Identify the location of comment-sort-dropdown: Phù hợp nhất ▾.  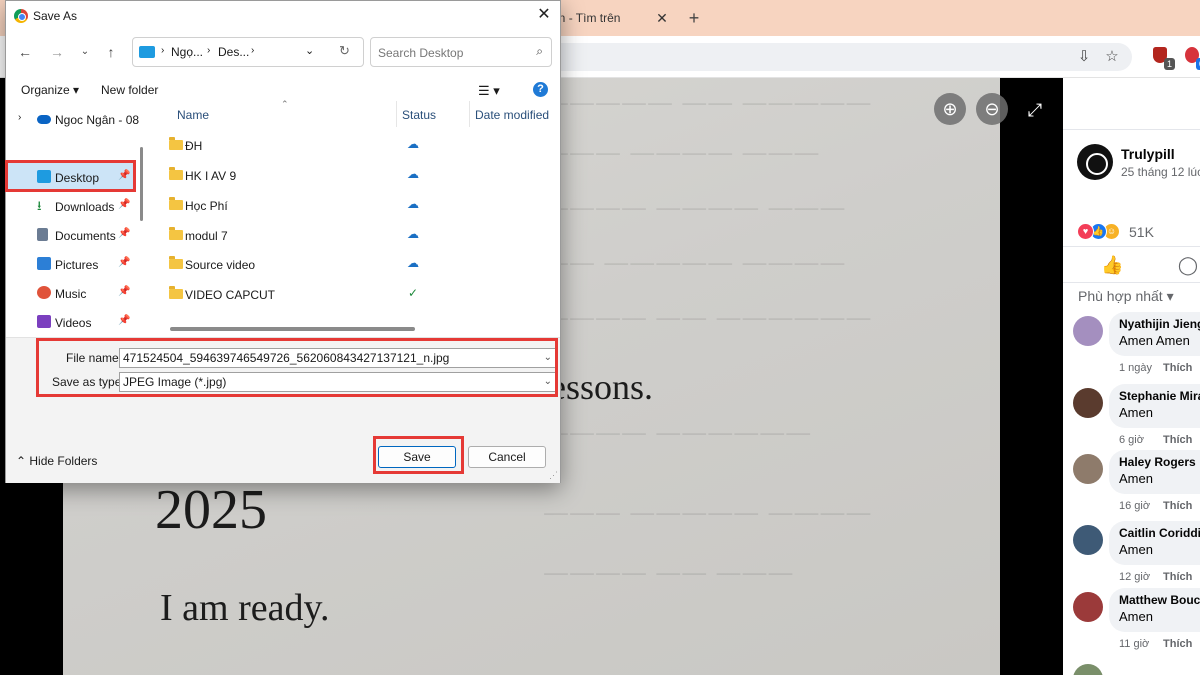
(1126, 296).